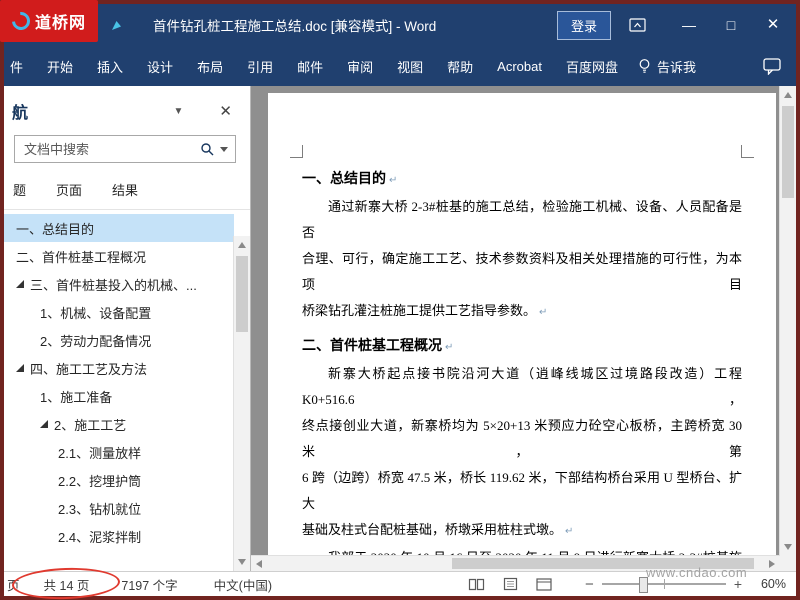 The image size is (800, 600). Describe the element at coordinates (788, 152) in the screenshot. I see `doc-scrollbar-thumb` at that location.